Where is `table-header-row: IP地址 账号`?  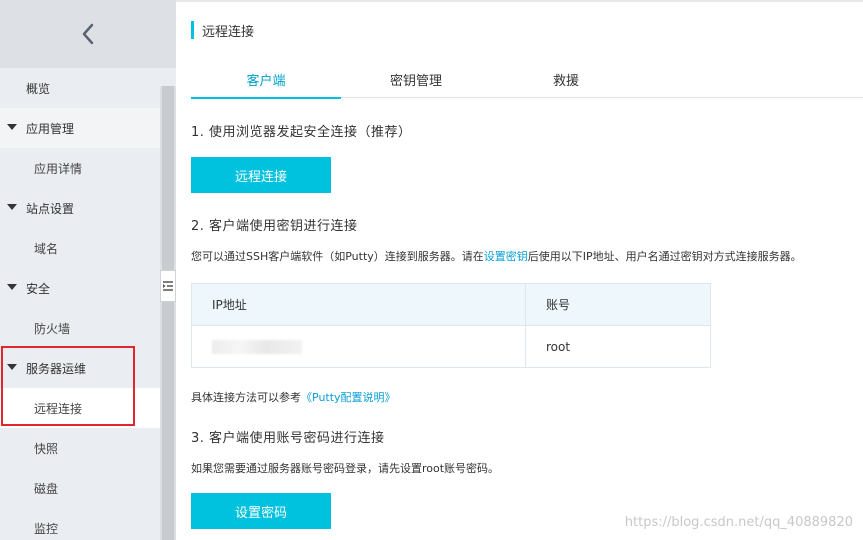 table-header-row: IP地址 账号 is located at coordinates (451, 304).